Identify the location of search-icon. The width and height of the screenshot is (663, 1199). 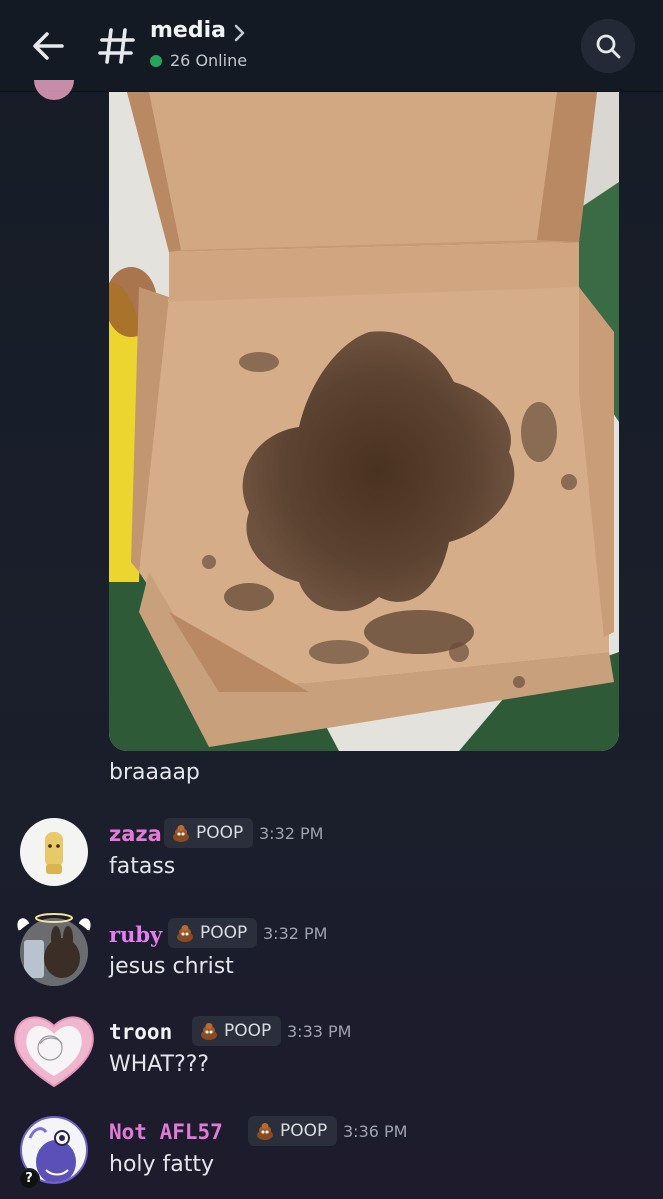
(608, 46).